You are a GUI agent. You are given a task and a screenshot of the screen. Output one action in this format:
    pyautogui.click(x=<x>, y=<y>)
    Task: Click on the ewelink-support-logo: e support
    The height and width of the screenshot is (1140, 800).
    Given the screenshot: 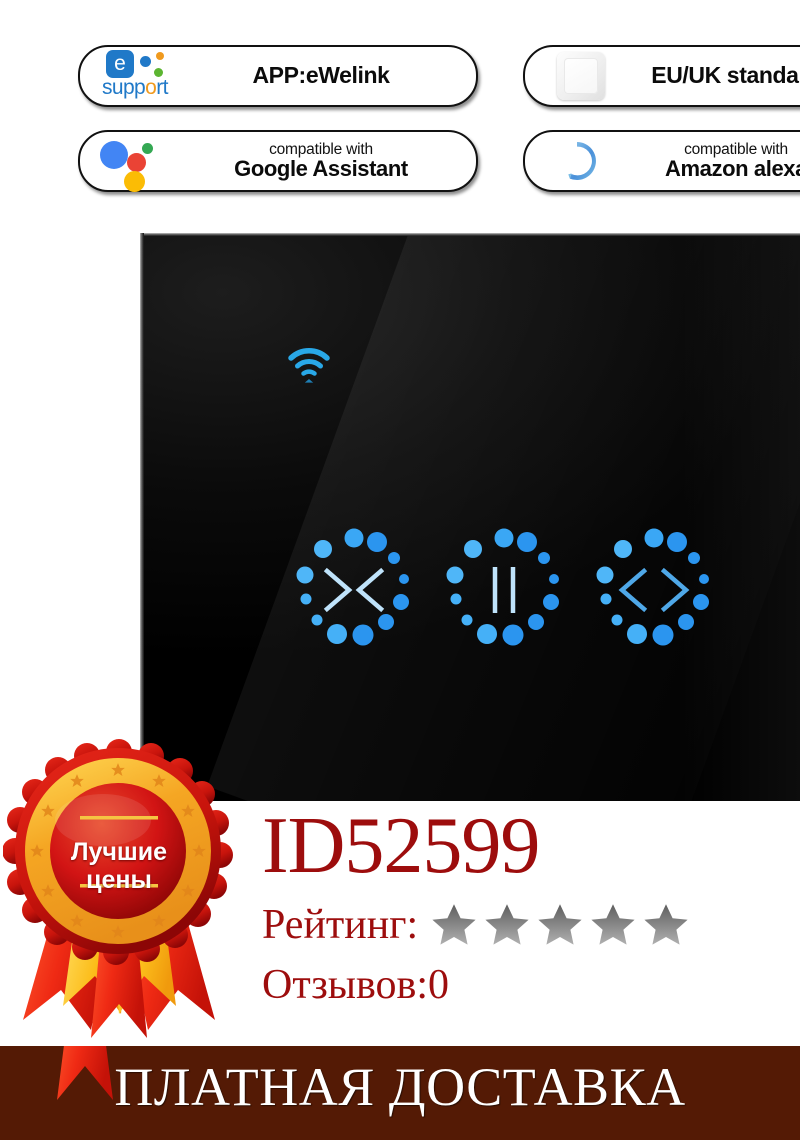 What is the action you would take?
    pyautogui.click(x=132, y=76)
    